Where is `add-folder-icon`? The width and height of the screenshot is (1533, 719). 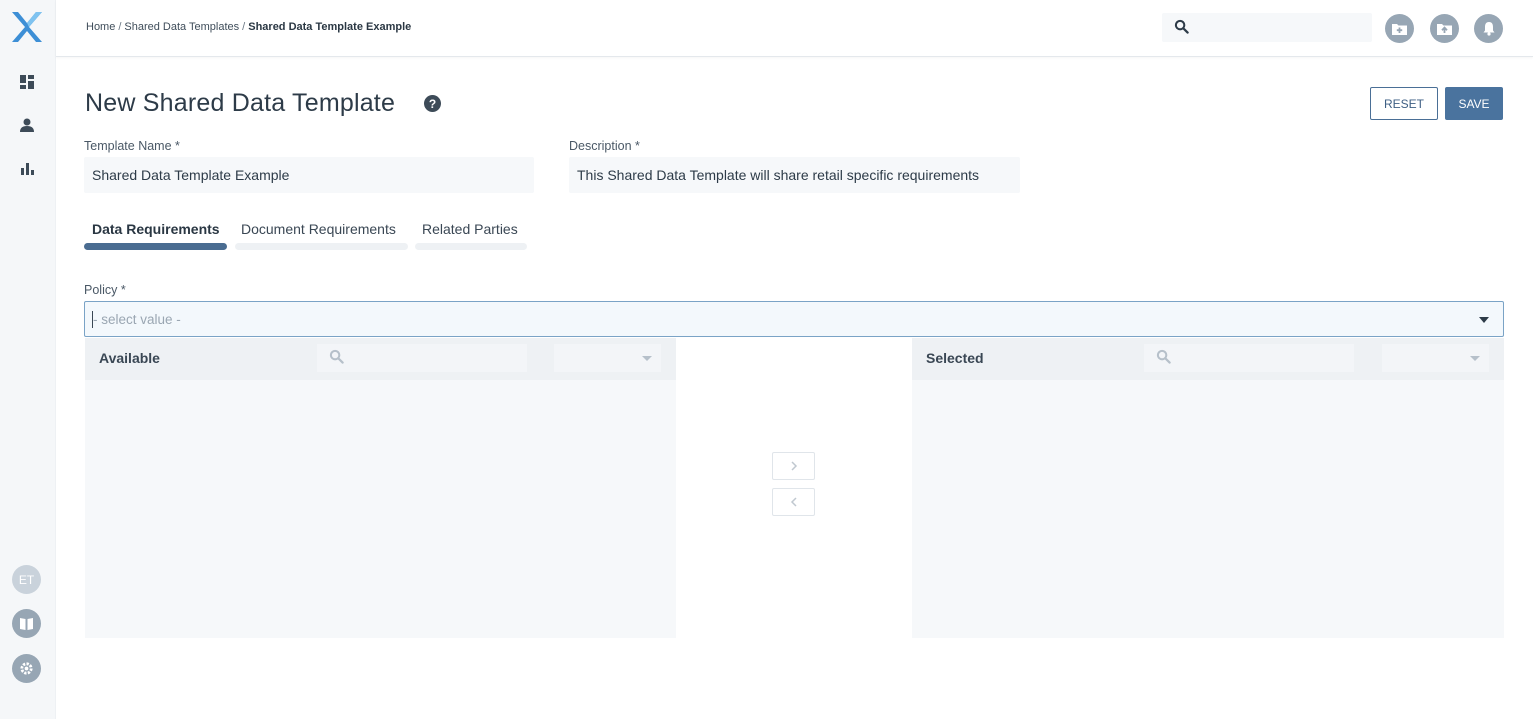 add-folder-icon is located at coordinates (1399, 28).